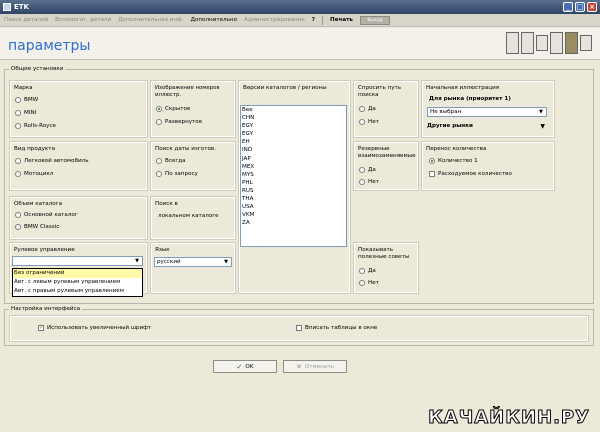 This screenshot has height=432, width=600. Describe the element at coordinates (77, 282) in the screenshot. I see `steering-option-left: Авт. с левым рулевым управлением` at that location.